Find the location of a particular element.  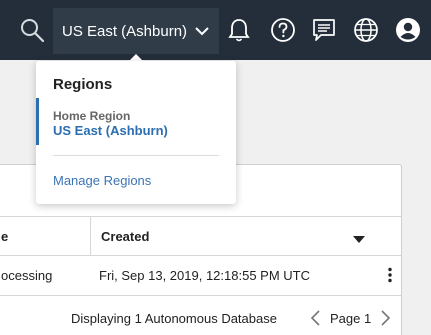

region-selector-label: US East (Ashburn) is located at coordinates (125, 31).